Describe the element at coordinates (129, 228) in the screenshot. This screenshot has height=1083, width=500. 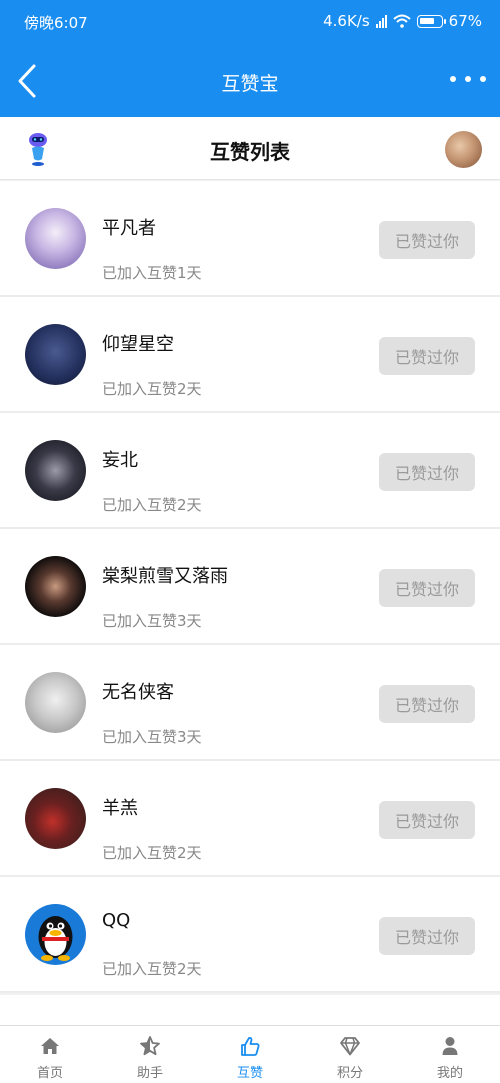
I see `user-name: 平凡者` at that location.